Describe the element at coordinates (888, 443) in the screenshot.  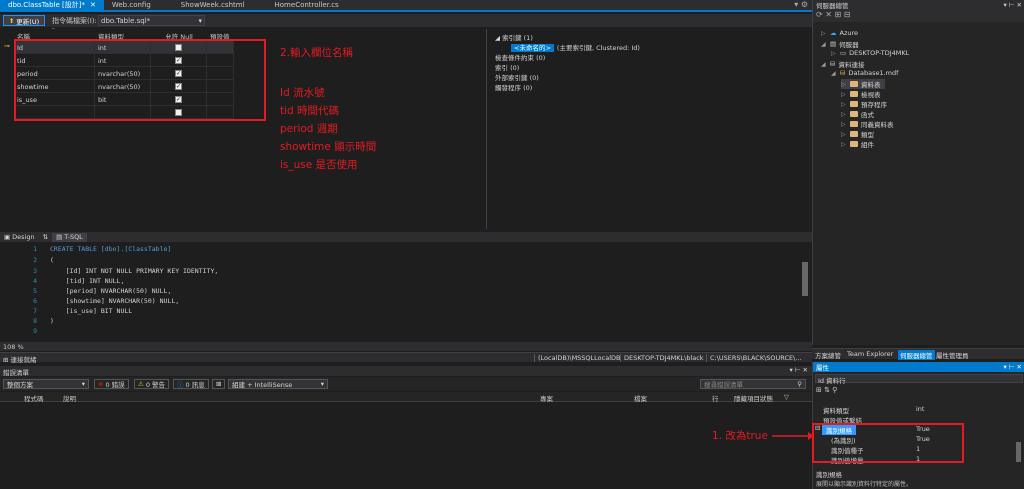
I see `annotation-highlight-properties` at that location.